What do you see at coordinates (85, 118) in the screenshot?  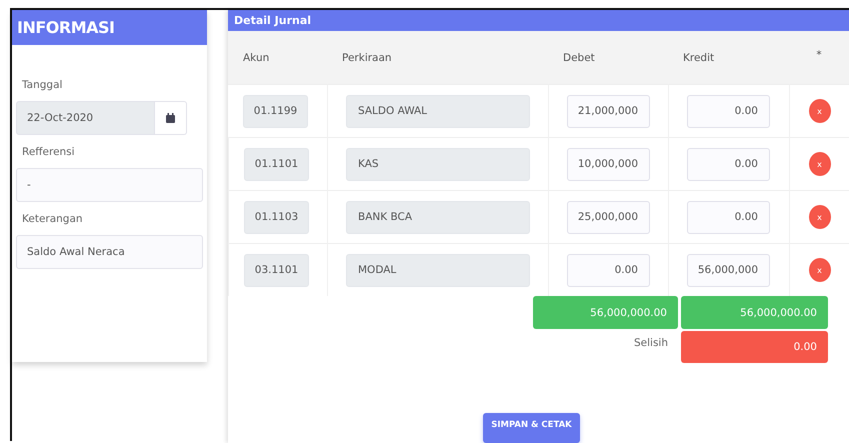 I see `date-field: 22-Oct-2020` at bounding box center [85, 118].